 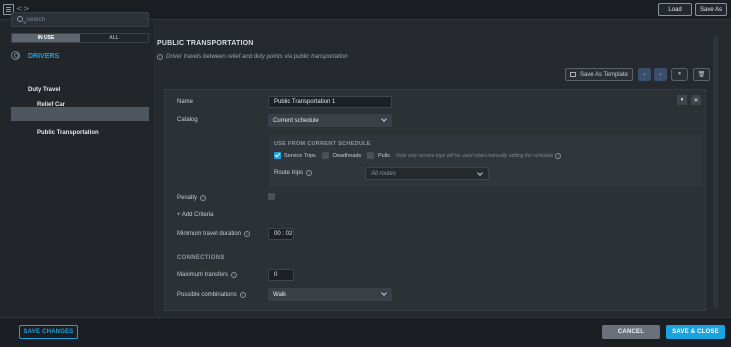 I want to click on min-travel-label: Minimum travel duration i, so click(x=214, y=234).